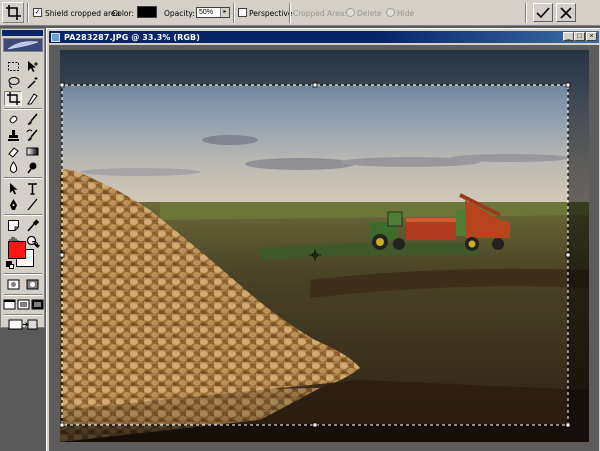  What do you see at coordinates (320, 13) in the screenshot?
I see `cropped-area-label: Cropped Area:` at bounding box center [320, 13].